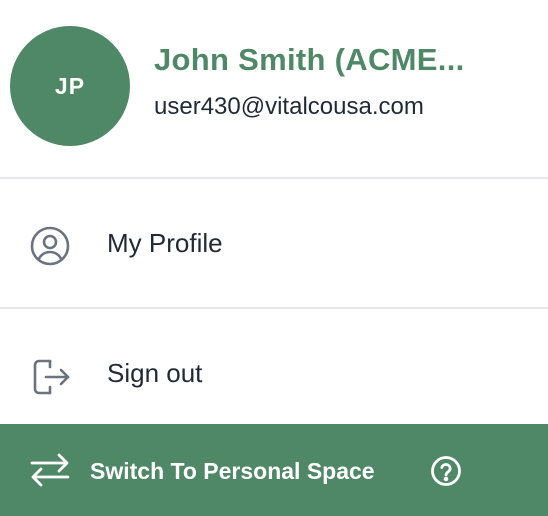  What do you see at coordinates (50, 246) in the screenshot?
I see `user-circle-icon` at bounding box center [50, 246].